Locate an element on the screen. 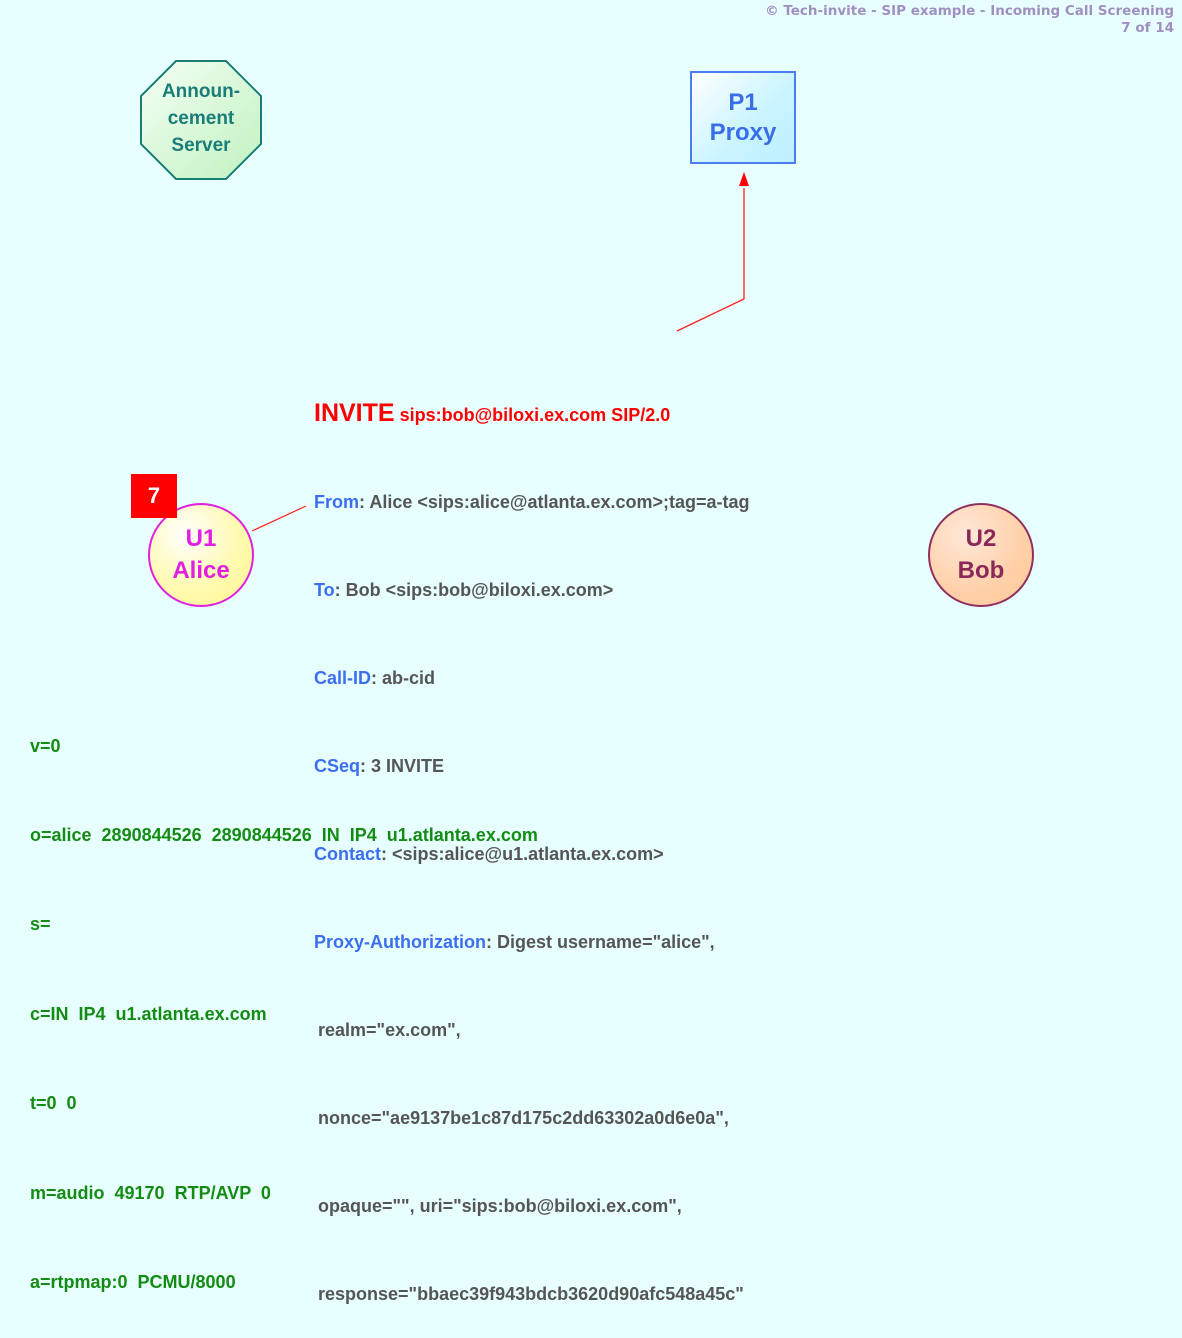  arrowhead-icon is located at coordinates (744, 179).